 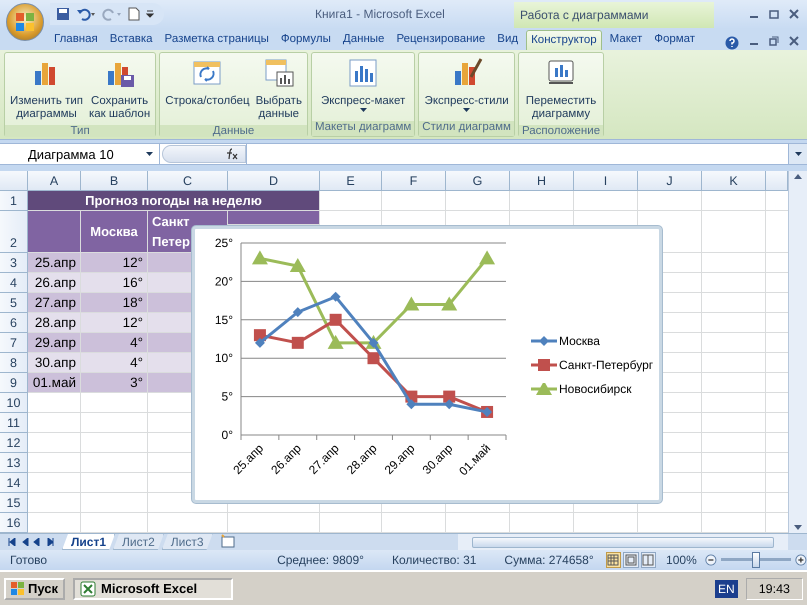 I want to click on column-header: J, so click(x=670, y=181).